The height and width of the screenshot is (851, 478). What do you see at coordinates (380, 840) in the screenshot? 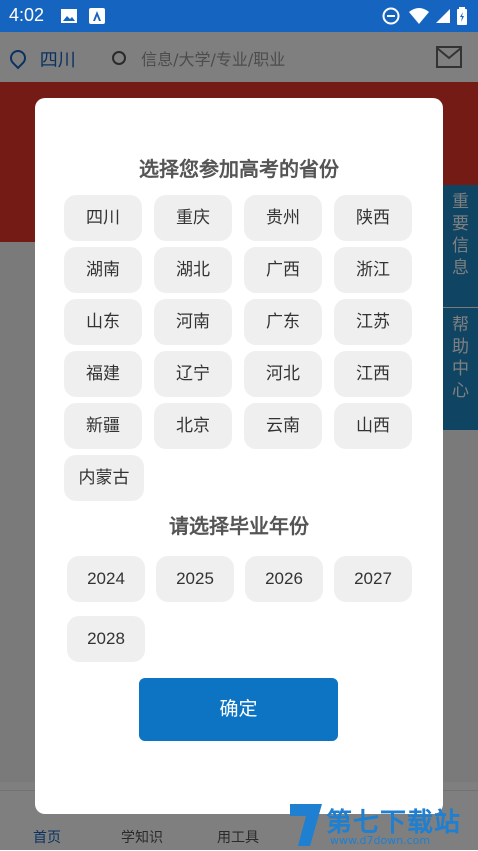
I see `watermark-url: www.d7down.com` at bounding box center [380, 840].